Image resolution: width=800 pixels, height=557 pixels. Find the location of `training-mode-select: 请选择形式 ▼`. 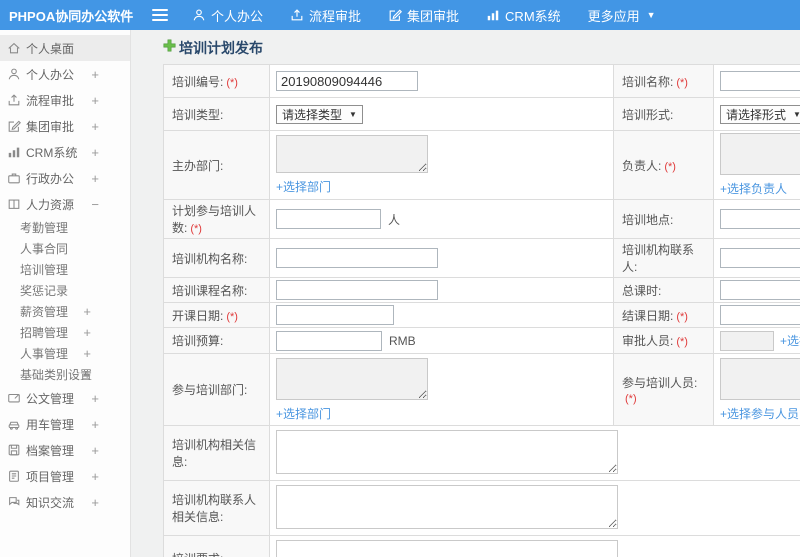

training-mode-select: 请选择形式 ▼ is located at coordinates (760, 114).